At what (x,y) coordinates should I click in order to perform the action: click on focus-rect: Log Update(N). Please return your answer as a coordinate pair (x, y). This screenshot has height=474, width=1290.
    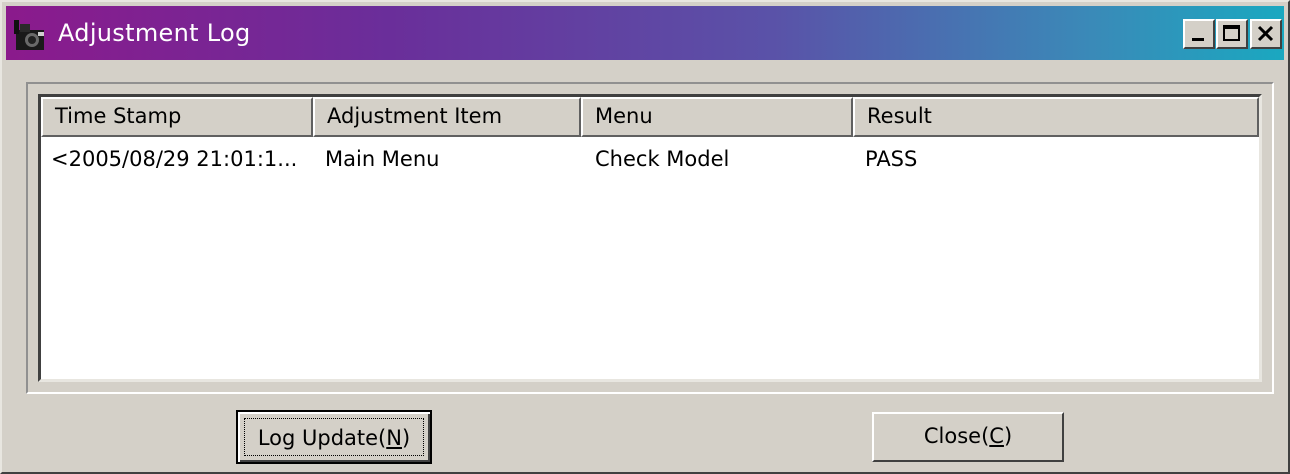
    Looking at the image, I should click on (334, 437).